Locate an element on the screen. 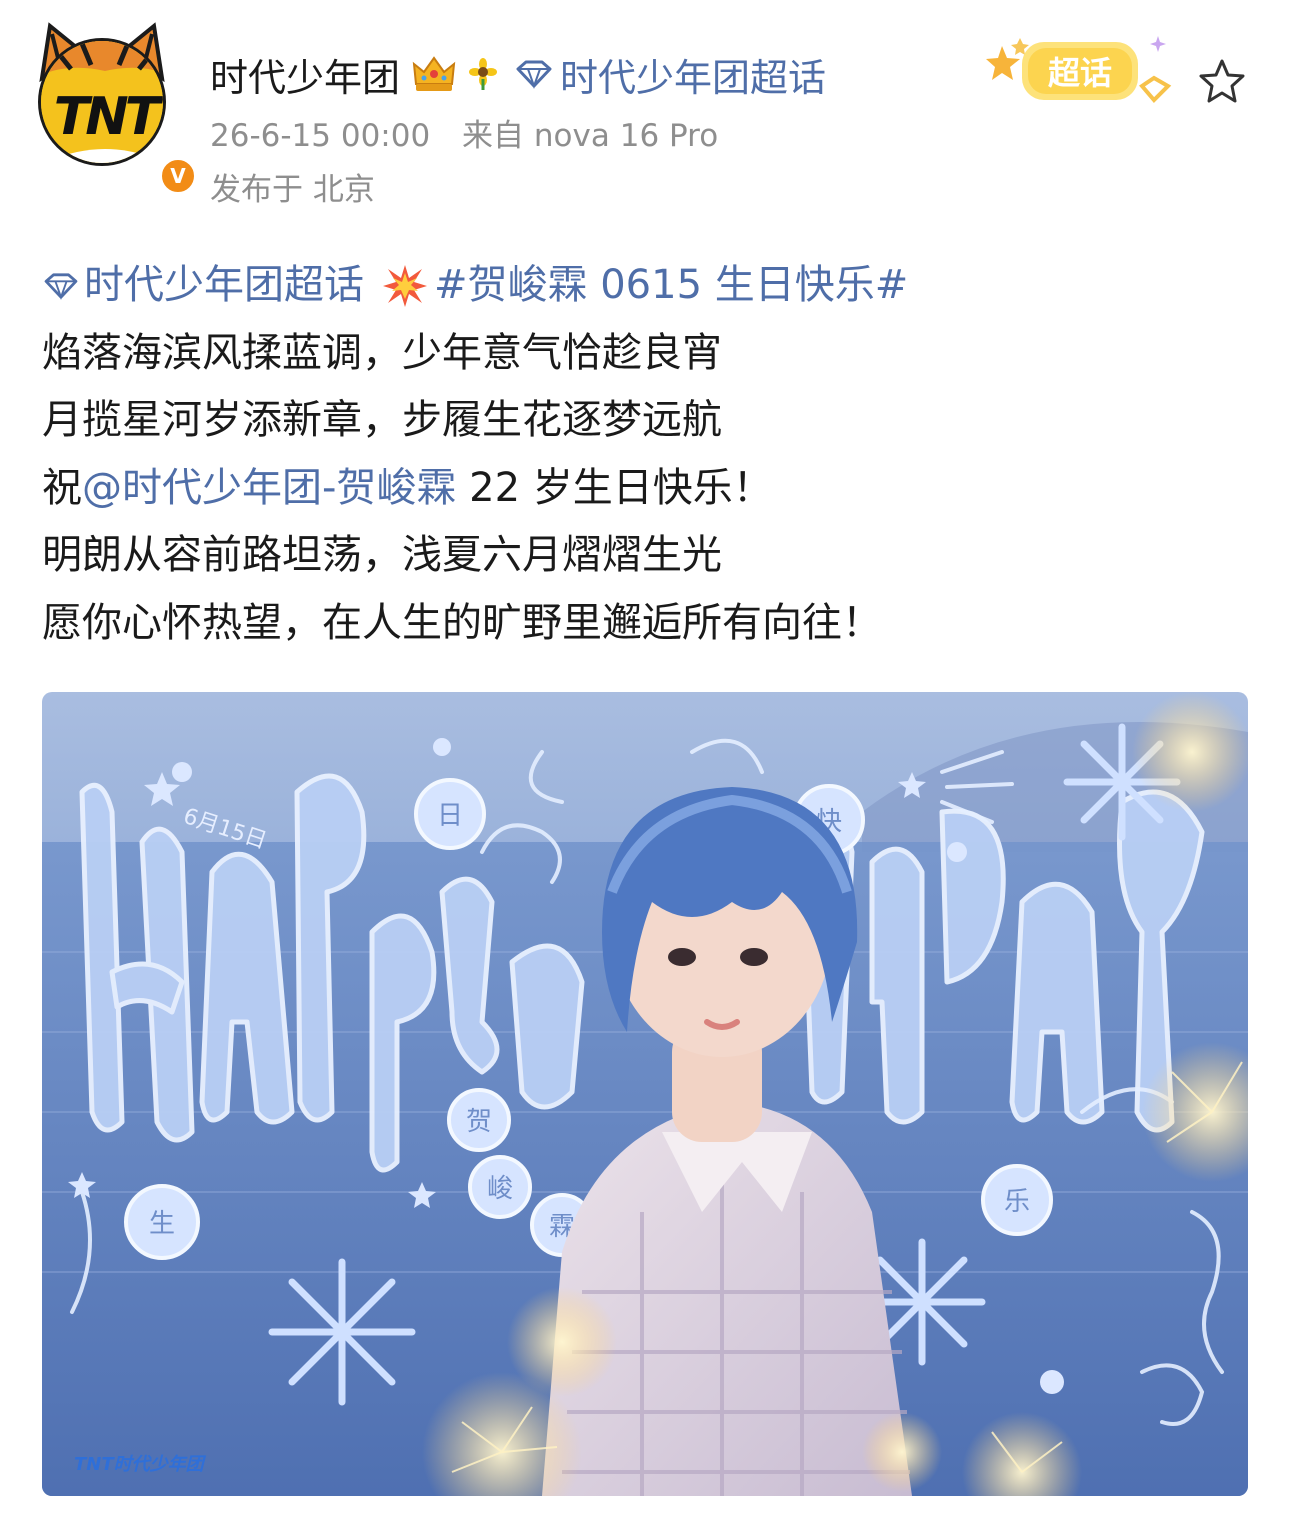  content-topic-label: 时代少年团超话 is located at coordinates (224, 285).